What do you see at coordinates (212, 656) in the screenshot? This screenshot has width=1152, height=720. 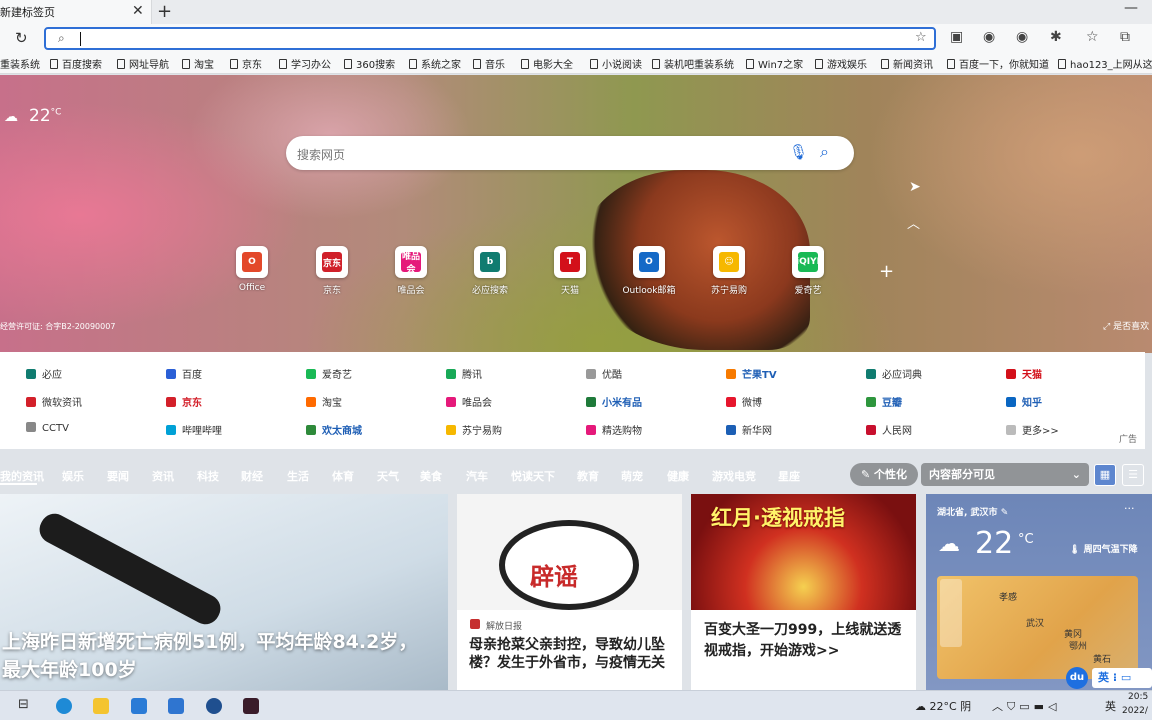 I see `news-card-title: 上海昨日新增死亡病例51例，平均年龄84.2岁，最大年龄100岁` at bounding box center [212, 656].